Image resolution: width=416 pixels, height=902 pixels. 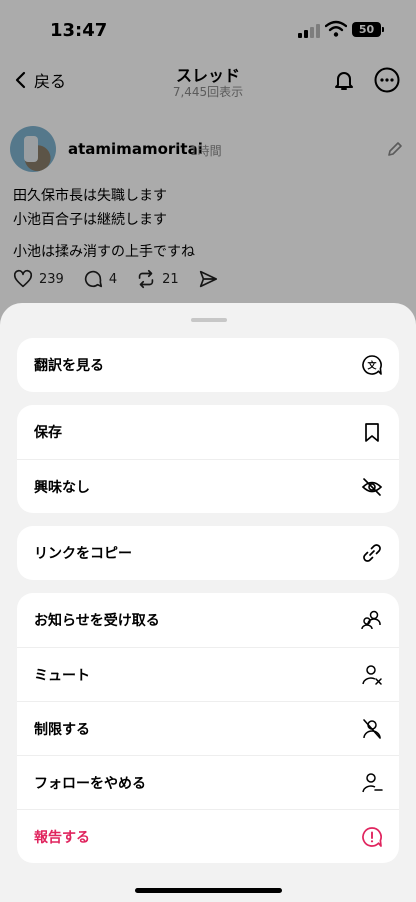 What do you see at coordinates (372, 553) in the screenshot?
I see `link-icon` at bounding box center [372, 553].